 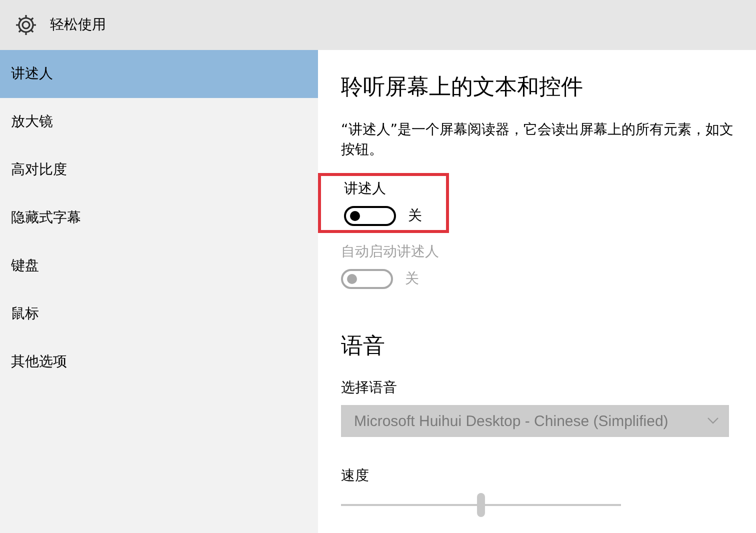 I want to click on chevron-down-icon, so click(x=713, y=421).